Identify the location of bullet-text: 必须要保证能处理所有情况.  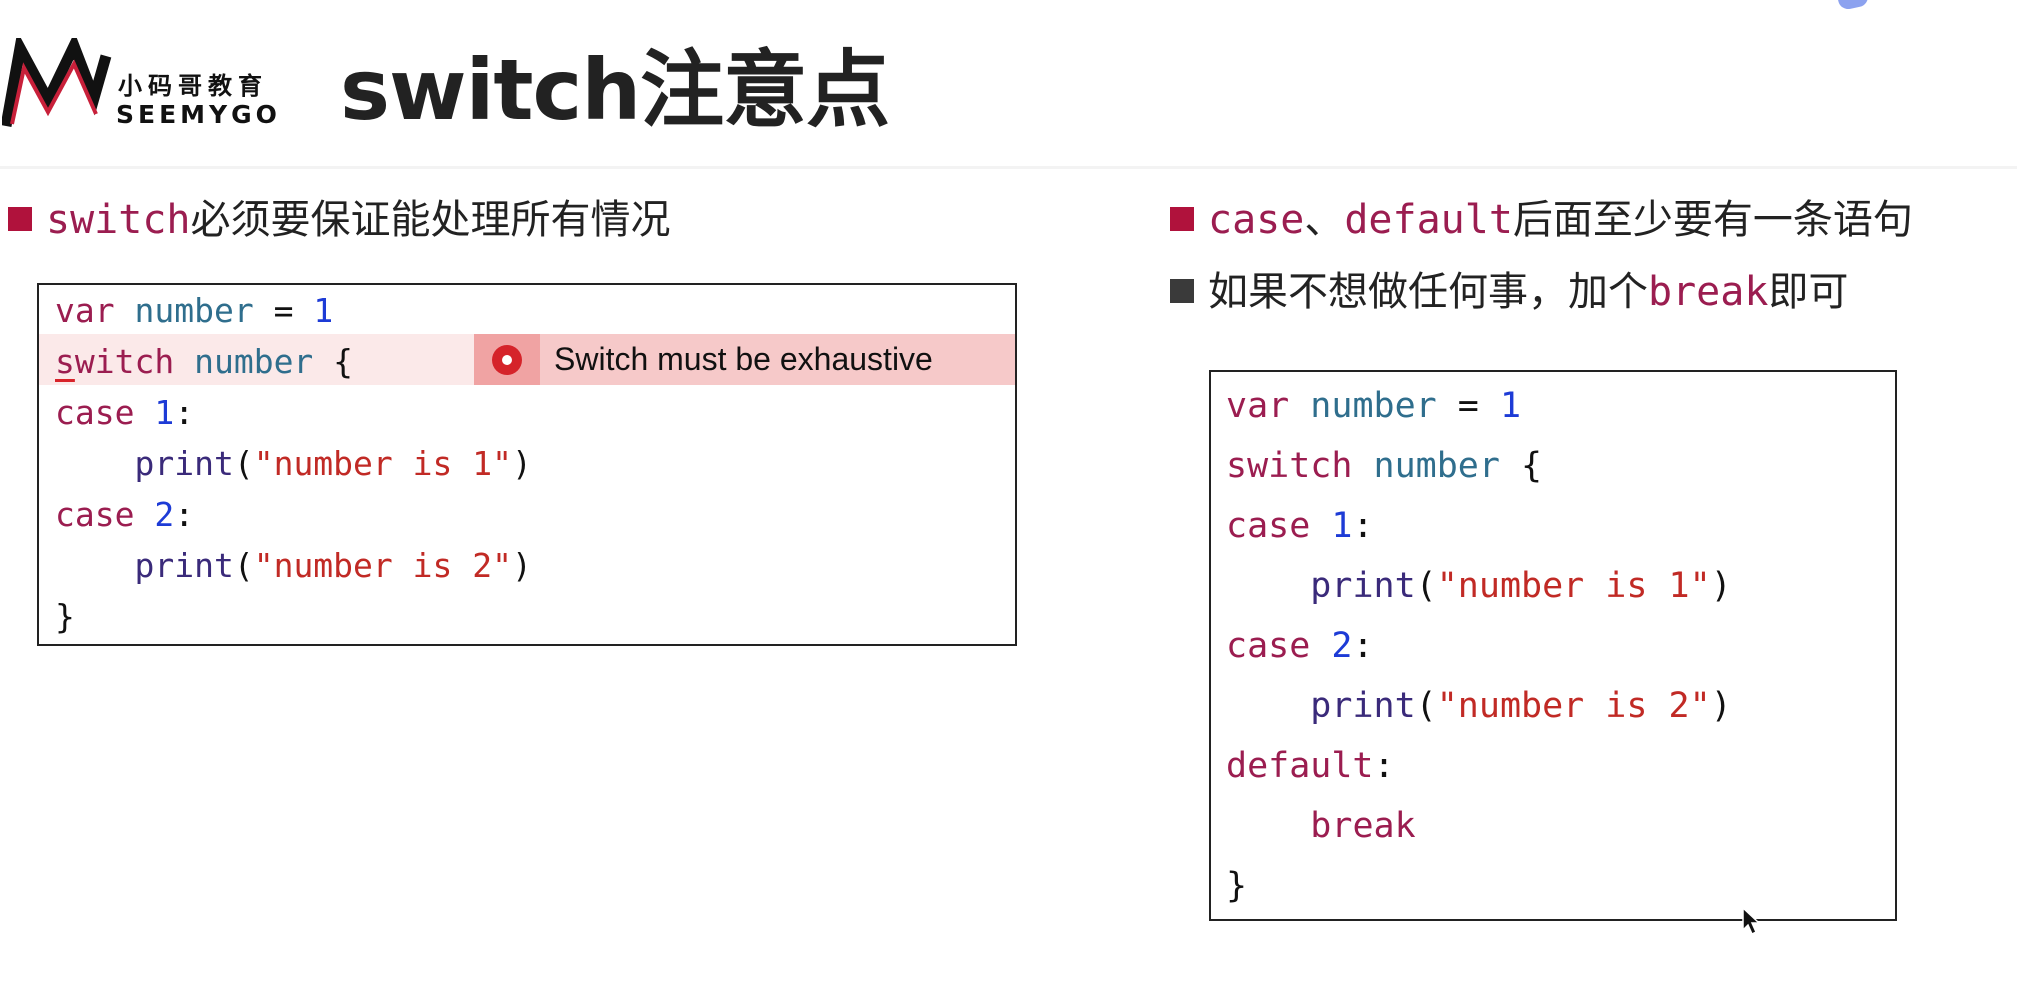
(430, 220).